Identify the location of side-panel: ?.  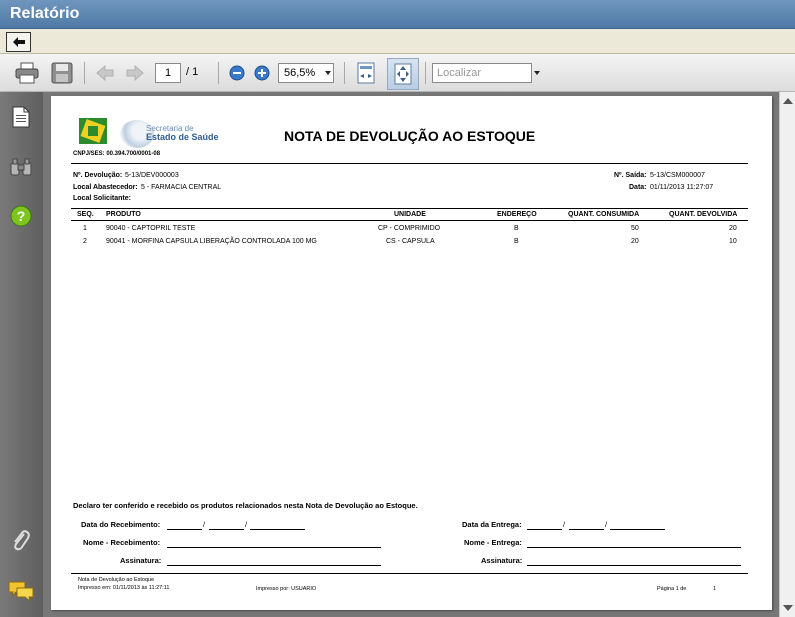
(21, 354).